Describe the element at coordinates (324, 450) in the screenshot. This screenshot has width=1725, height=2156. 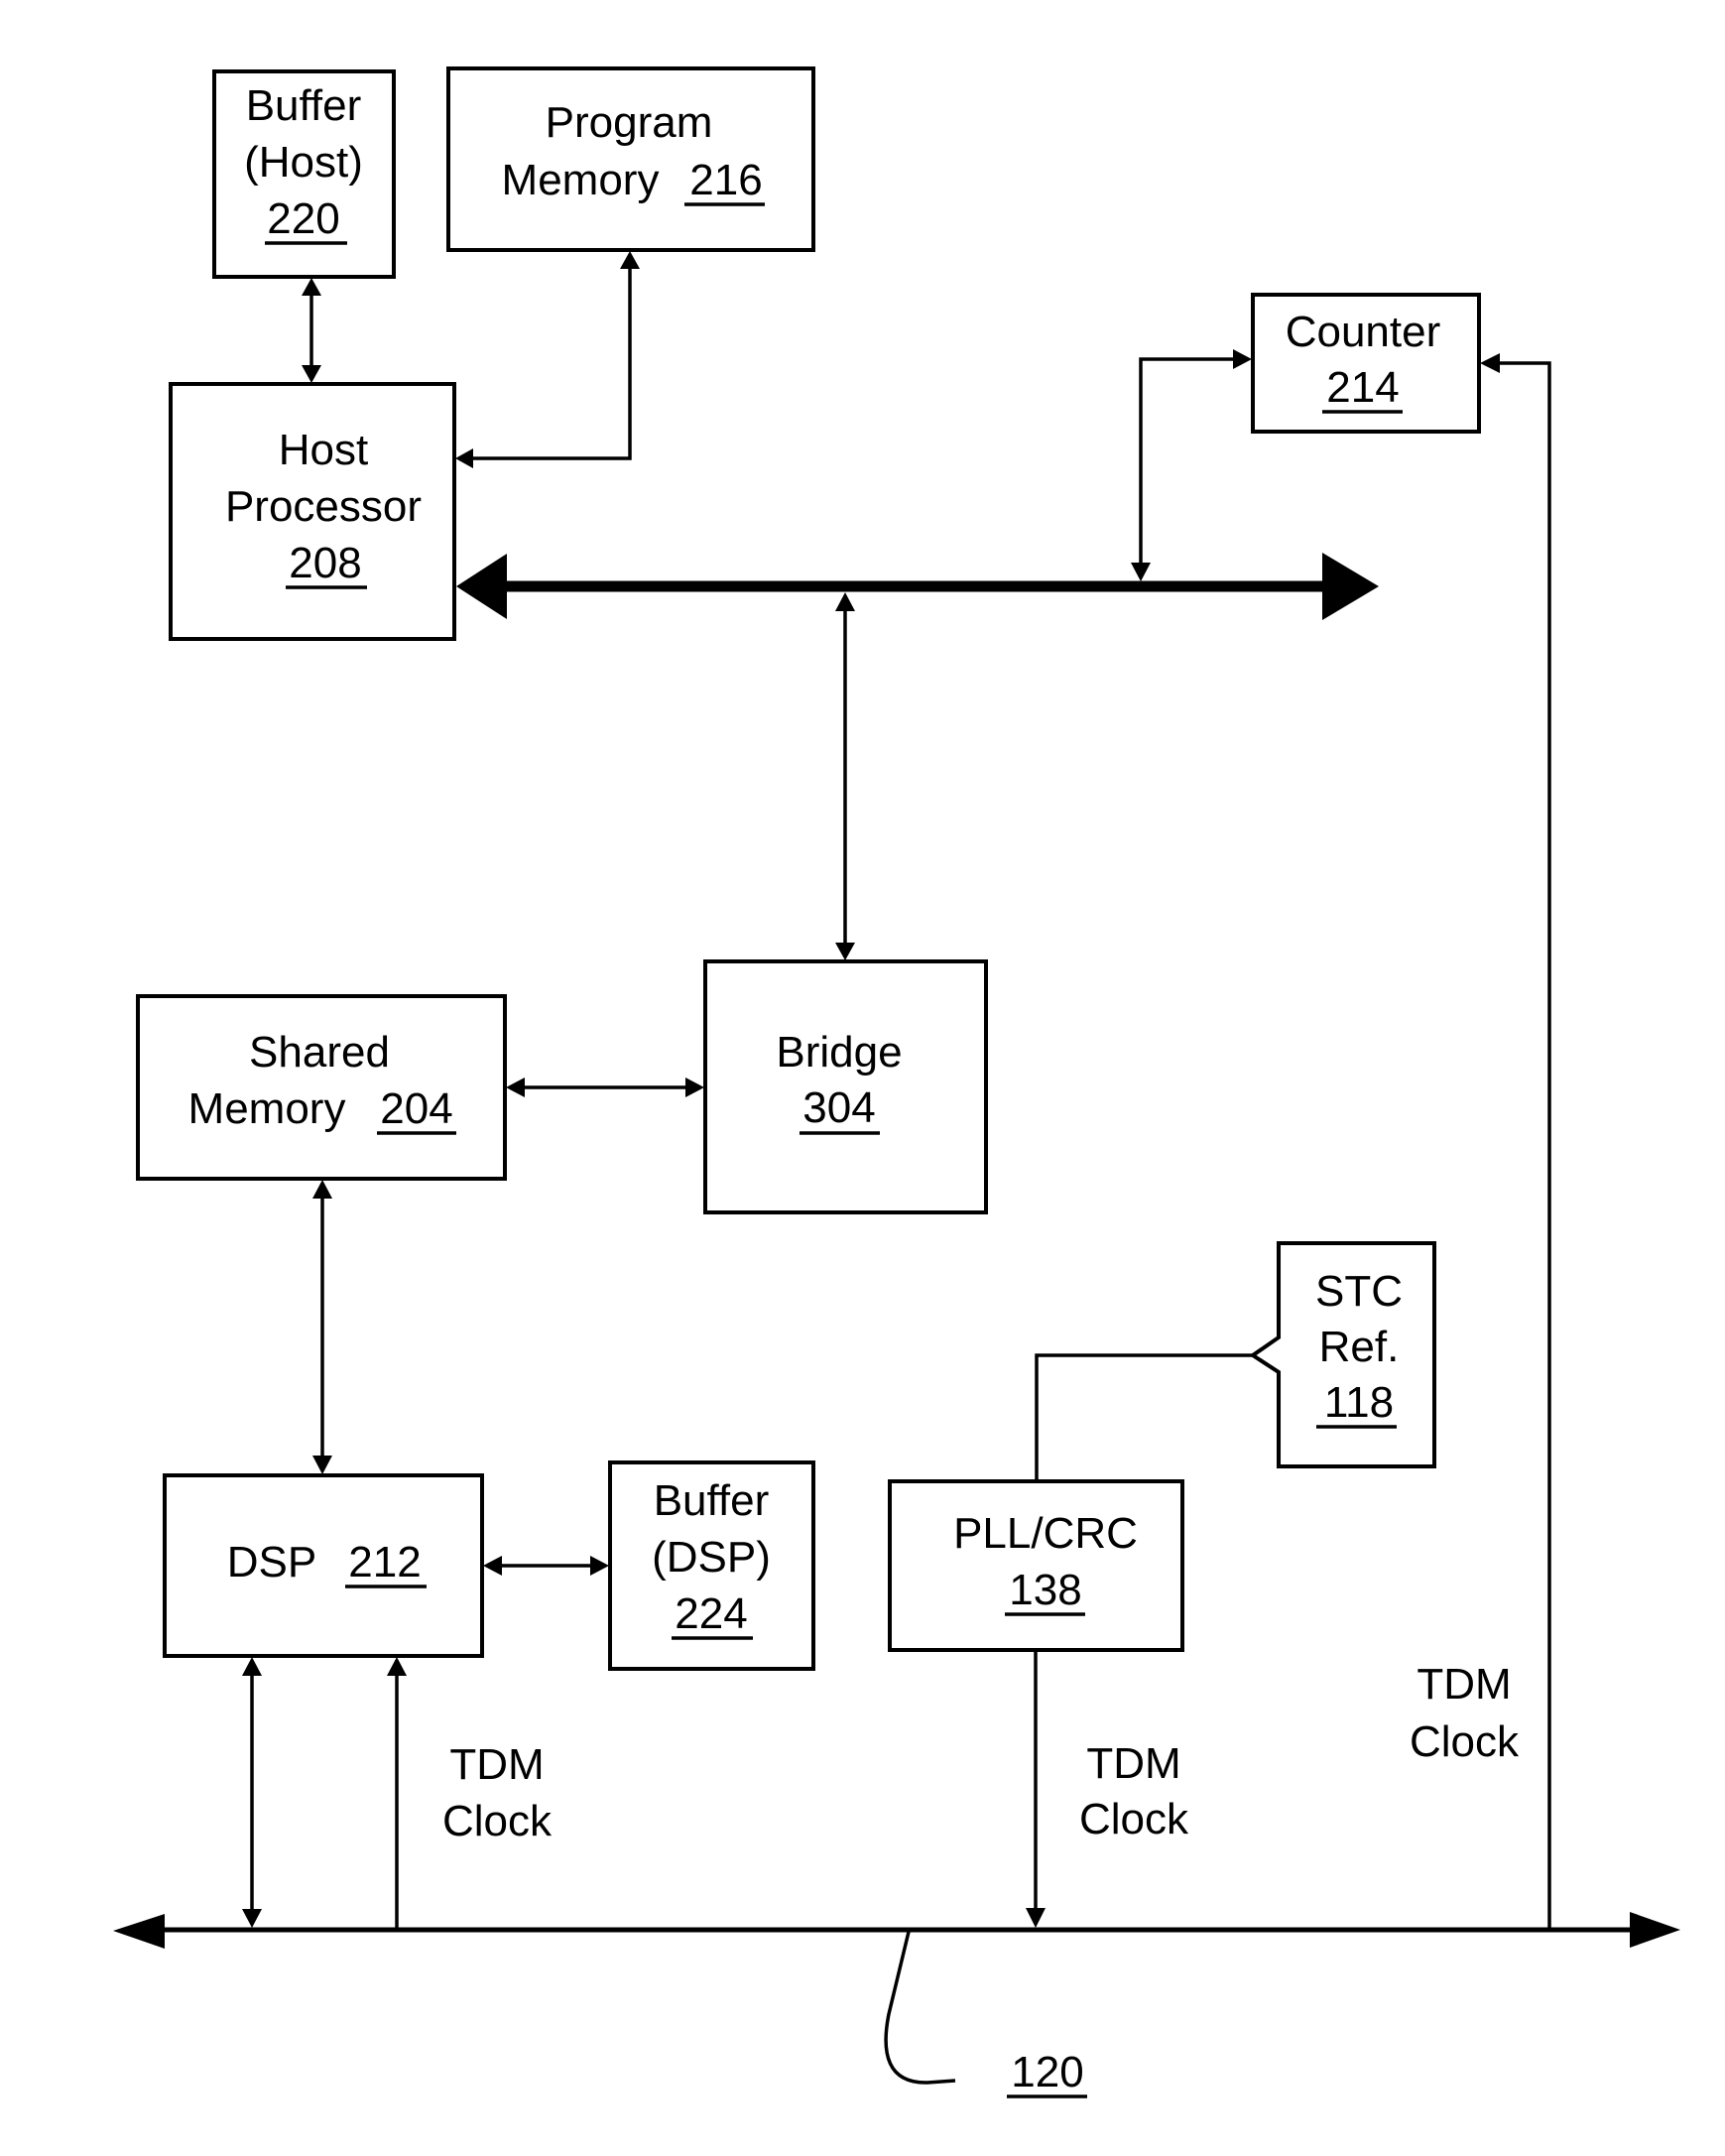
I see `host-processor-label-1: Host` at that location.